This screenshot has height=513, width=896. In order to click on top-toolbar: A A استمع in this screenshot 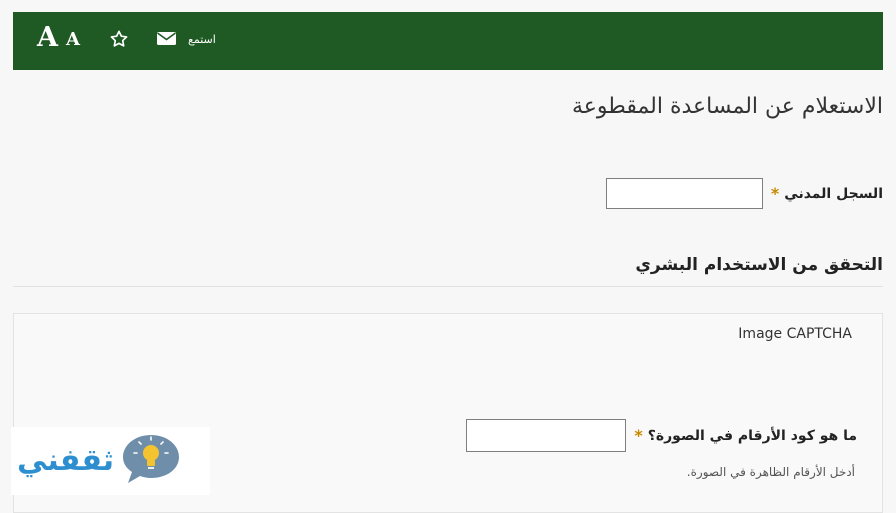, I will do `click(448, 41)`.